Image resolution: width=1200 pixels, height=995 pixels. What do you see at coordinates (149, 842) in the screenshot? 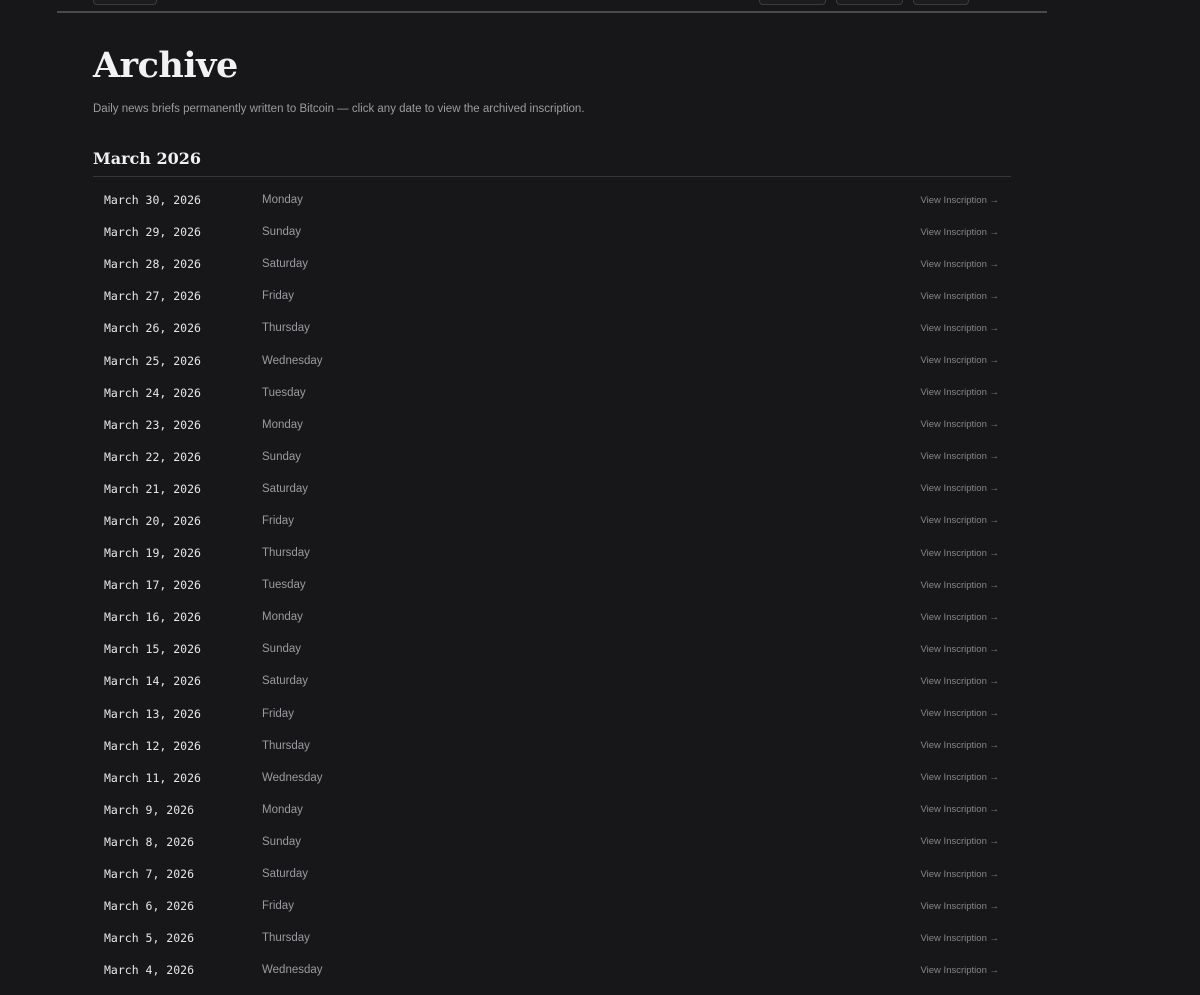
I see `entry-date: March 8, 2026` at bounding box center [149, 842].